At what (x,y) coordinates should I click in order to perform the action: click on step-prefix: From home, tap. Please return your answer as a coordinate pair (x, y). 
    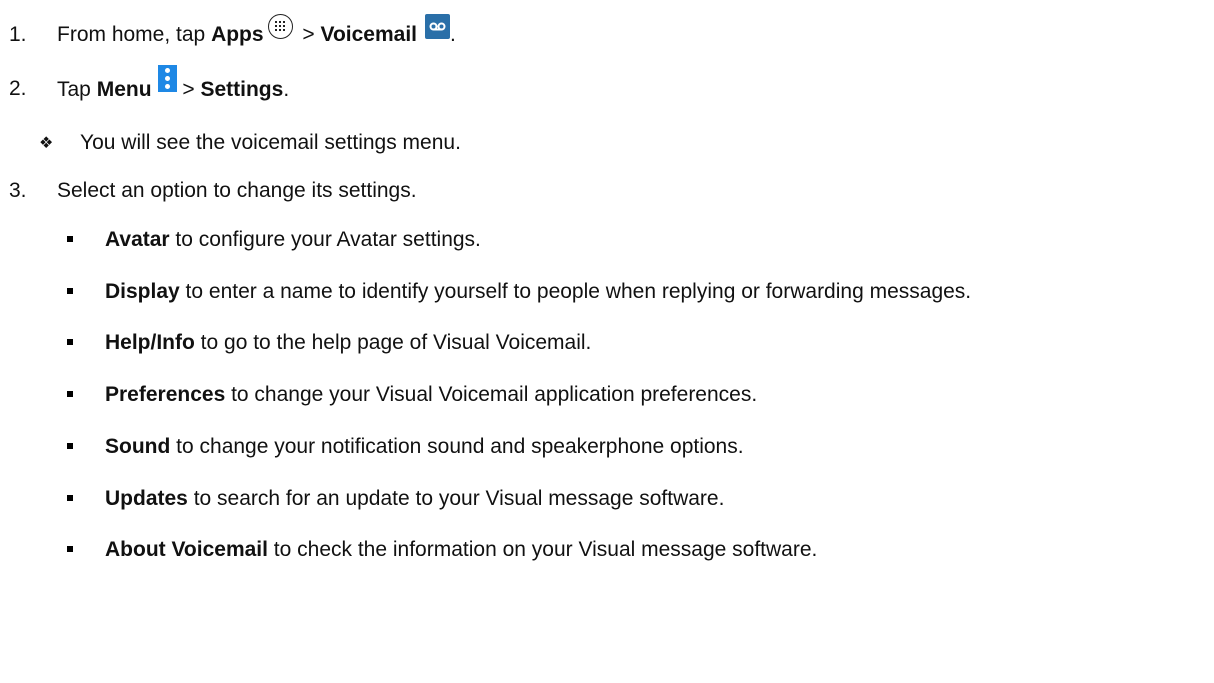
    Looking at the image, I should click on (134, 34).